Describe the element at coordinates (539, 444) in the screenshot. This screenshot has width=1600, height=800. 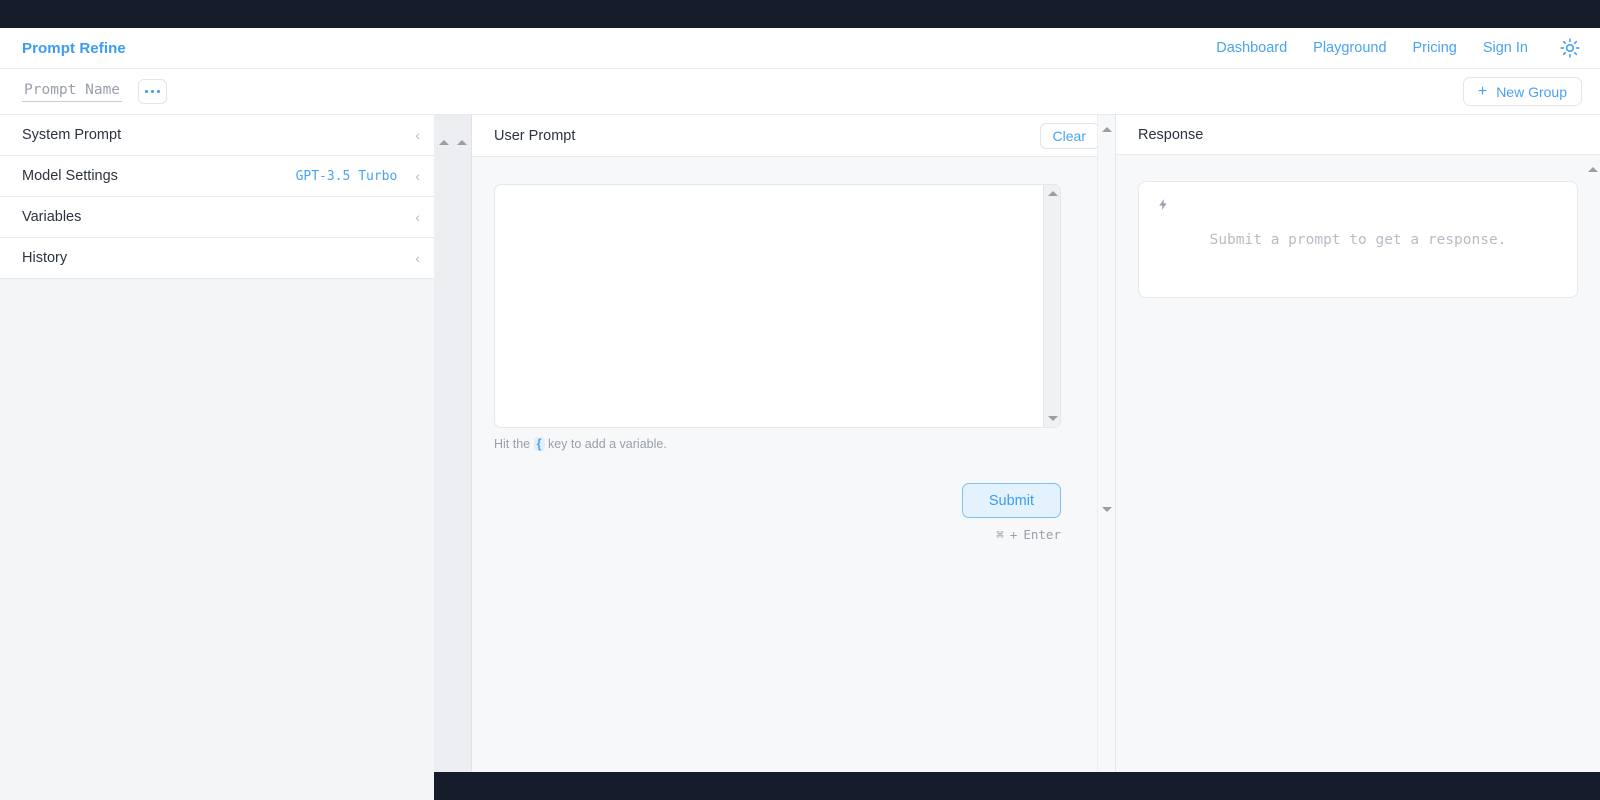
I see `brace-key-icon: {` at that location.